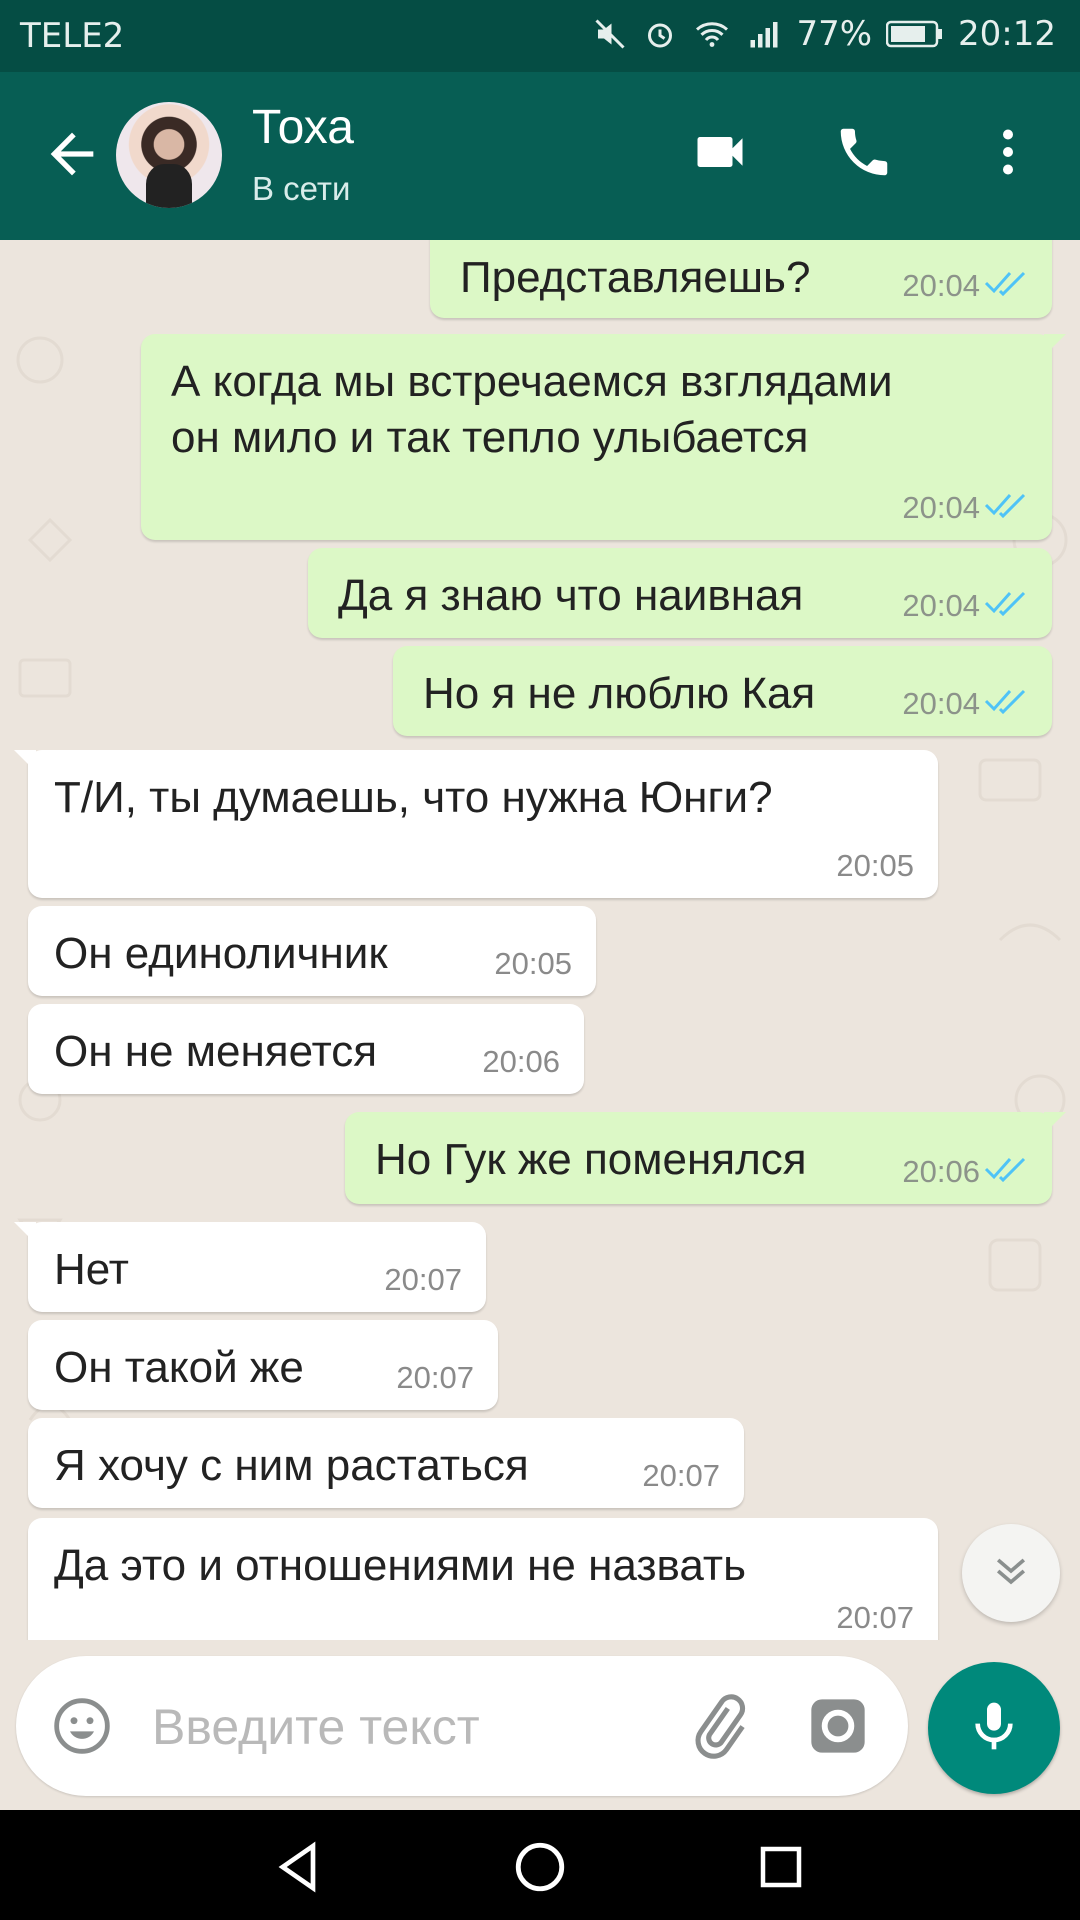 The width and height of the screenshot is (1080, 1920). I want to click on message-text: Но Гук же поменялся, so click(591, 1159).